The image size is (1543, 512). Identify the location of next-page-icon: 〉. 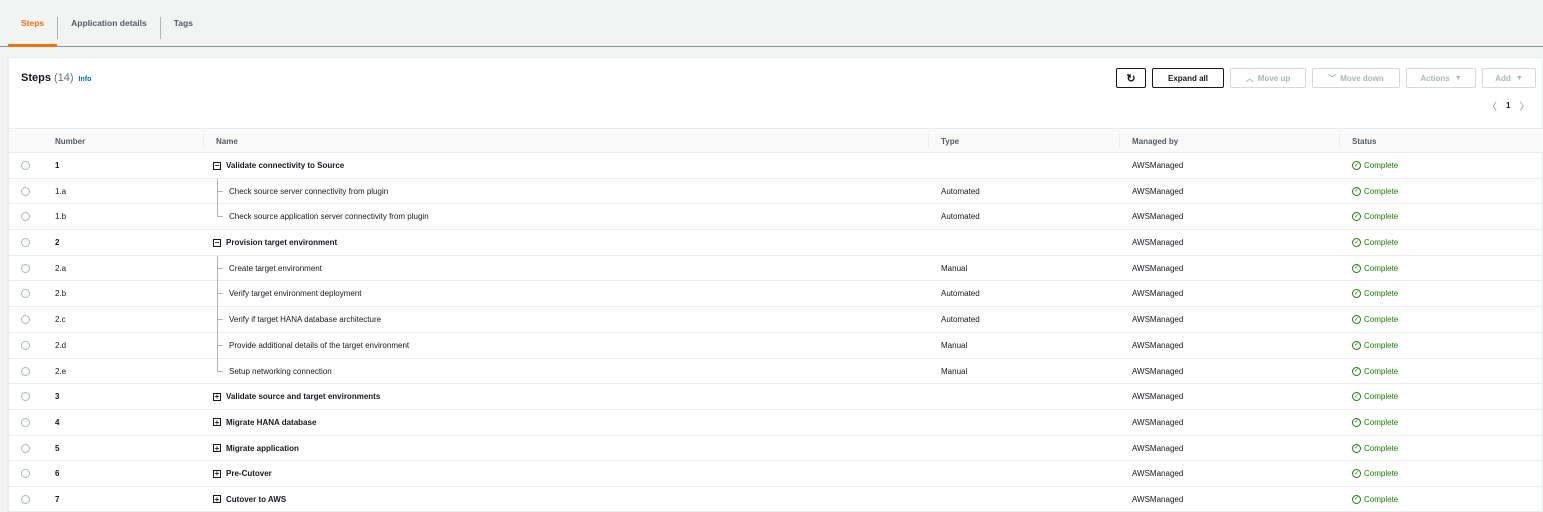
(1524, 105).